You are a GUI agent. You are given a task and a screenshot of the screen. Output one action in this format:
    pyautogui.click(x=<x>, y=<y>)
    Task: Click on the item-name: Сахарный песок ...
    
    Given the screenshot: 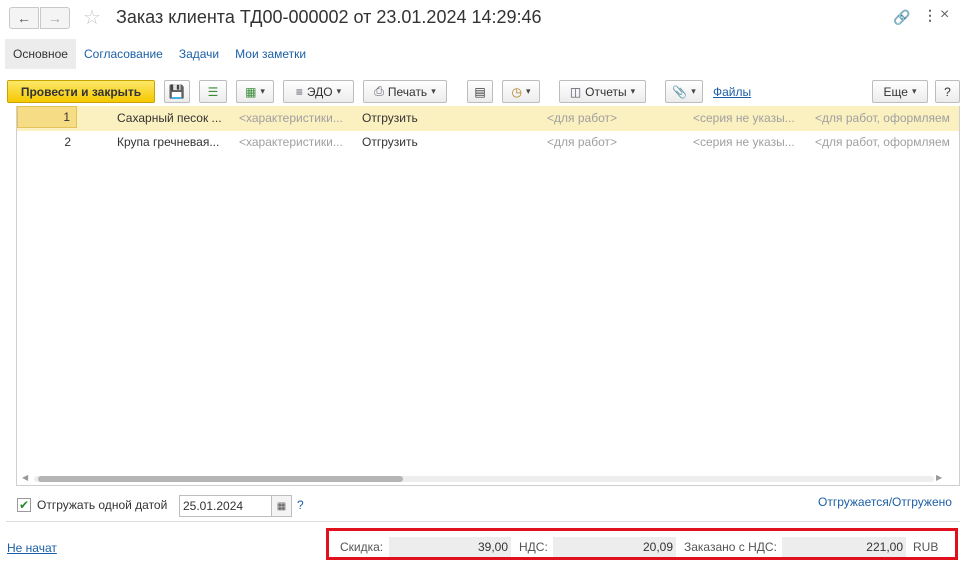 What is the action you would take?
    pyautogui.click(x=173, y=118)
    